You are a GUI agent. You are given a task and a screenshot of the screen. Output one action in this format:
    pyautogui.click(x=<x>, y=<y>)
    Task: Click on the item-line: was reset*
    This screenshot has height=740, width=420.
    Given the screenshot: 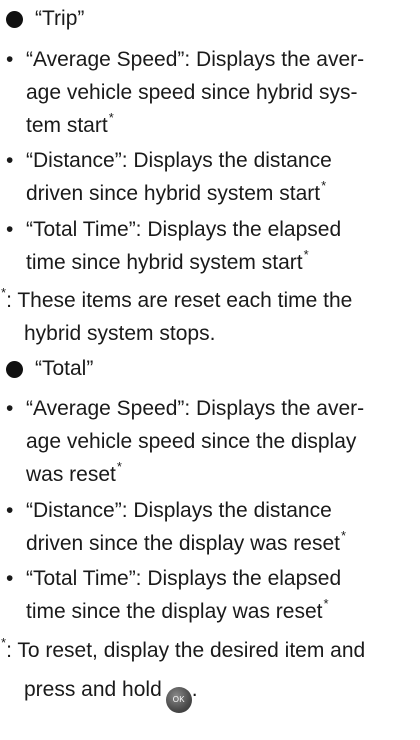 What is the action you would take?
    pyautogui.click(x=211, y=474)
    